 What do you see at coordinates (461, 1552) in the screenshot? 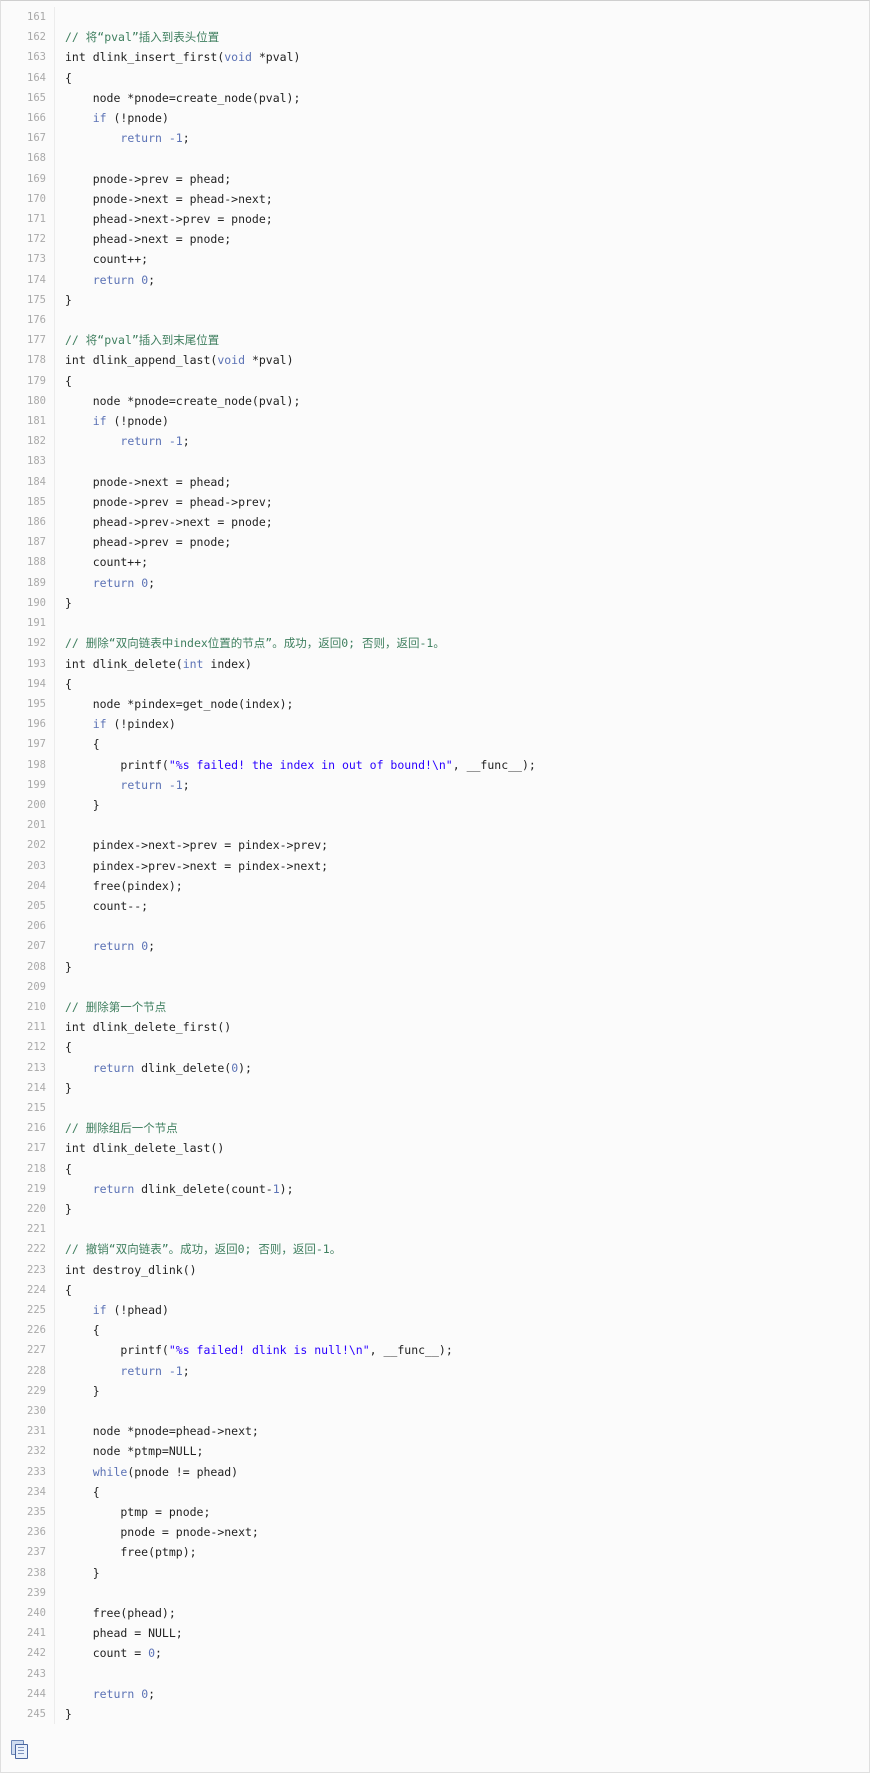
I see `code-line-content: free(ptmp);` at bounding box center [461, 1552].